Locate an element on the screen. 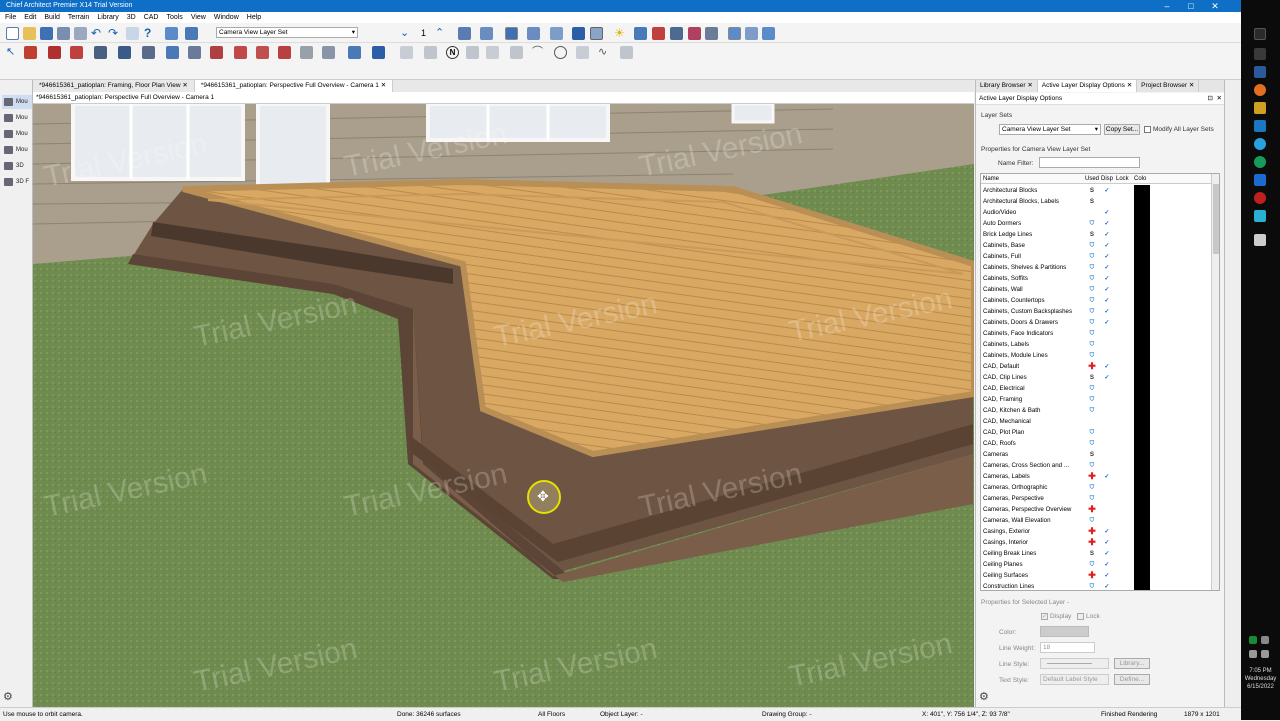 Image resolution: width=1280 pixels, height=721 pixels. window-icon is located at coordinates (768, 33).